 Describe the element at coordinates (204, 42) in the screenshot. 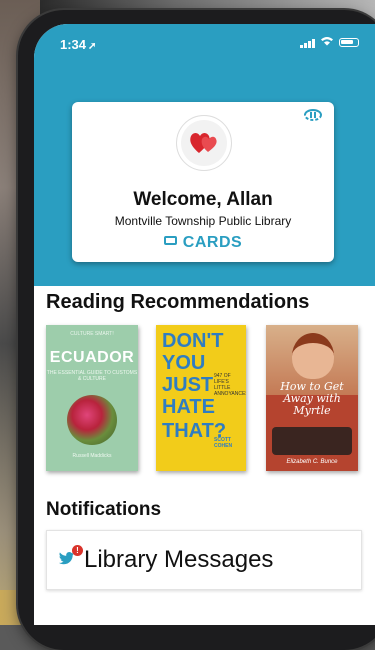

I see `status-bar: 1:34 ➚` at that location.